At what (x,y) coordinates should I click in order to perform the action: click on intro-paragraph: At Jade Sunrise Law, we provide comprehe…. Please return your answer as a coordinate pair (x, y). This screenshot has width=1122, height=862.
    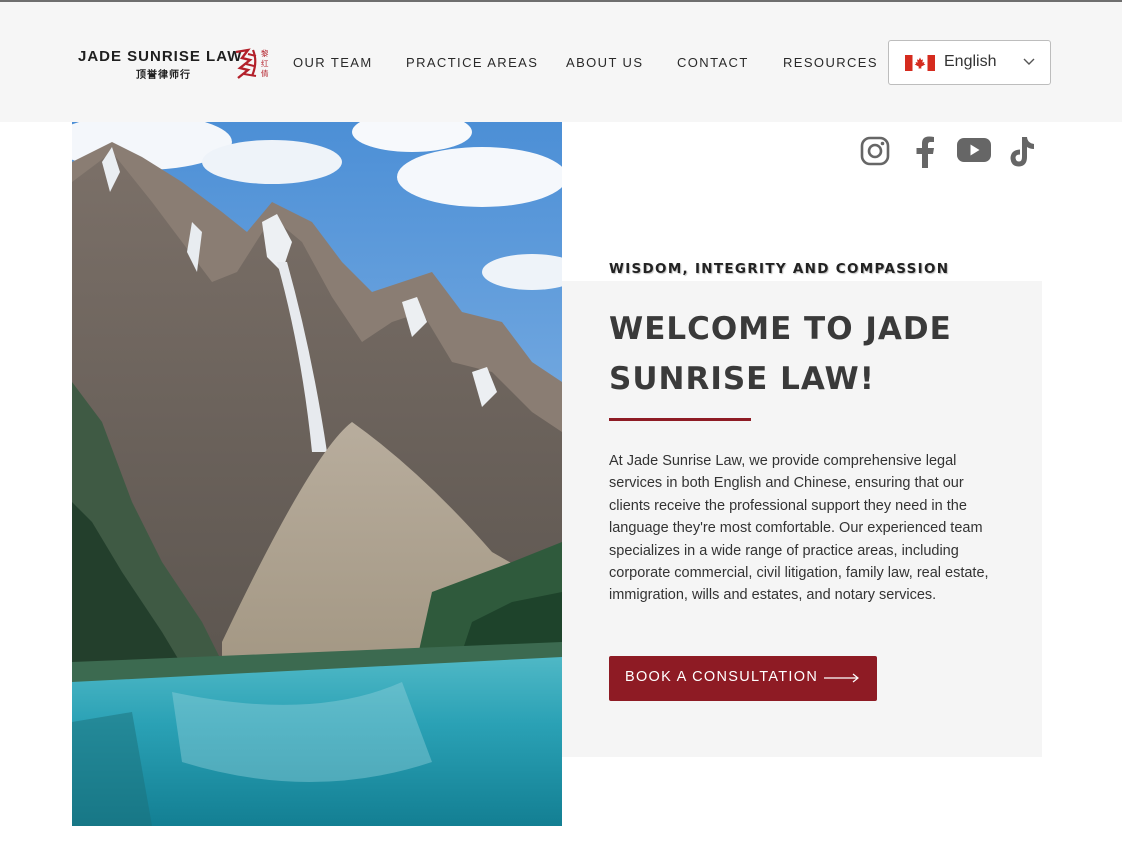
    Looking at the image, I should click on (799, 528).